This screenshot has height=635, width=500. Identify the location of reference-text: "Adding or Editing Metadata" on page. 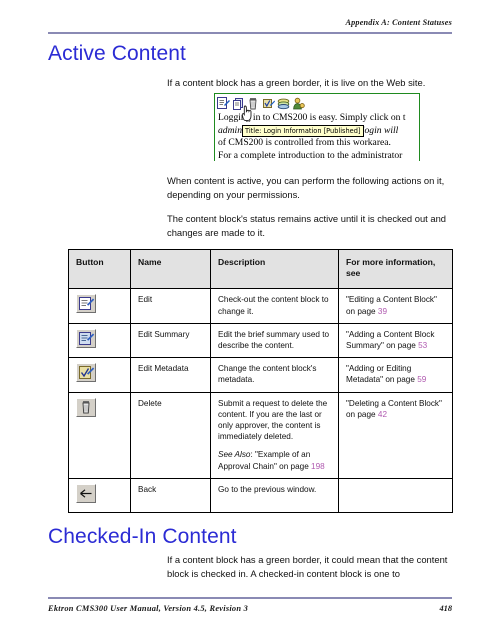
(380, 374).